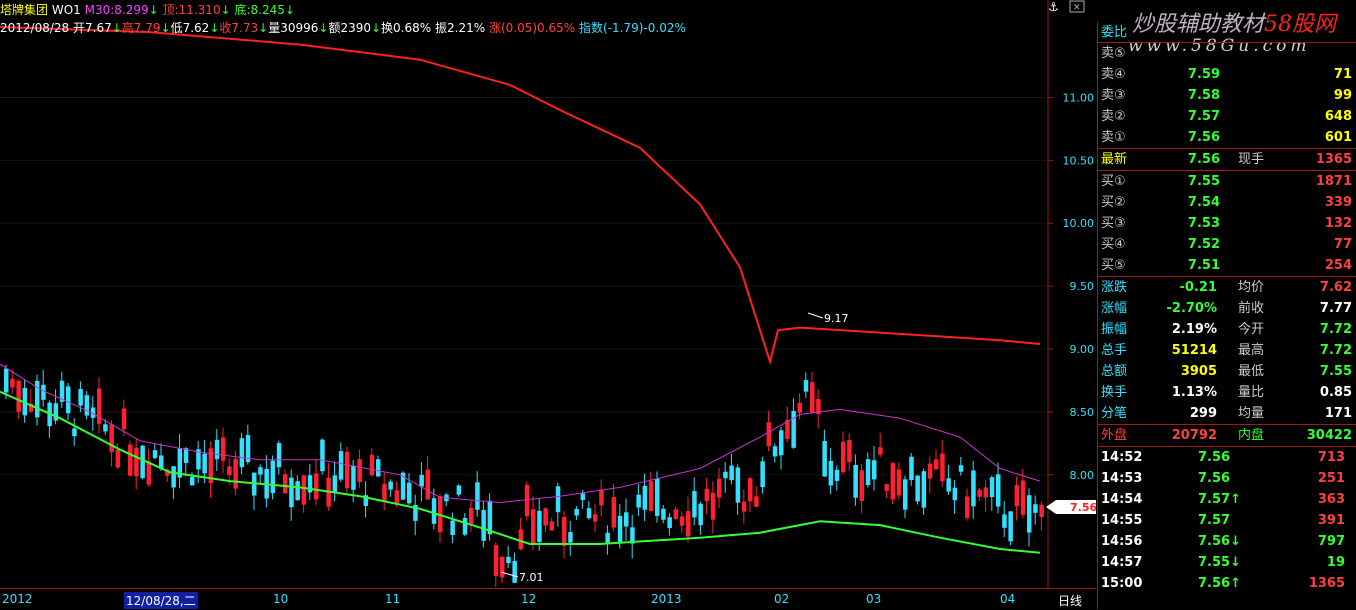  I want to click on x-label-04: 04, so click(1008, 599).